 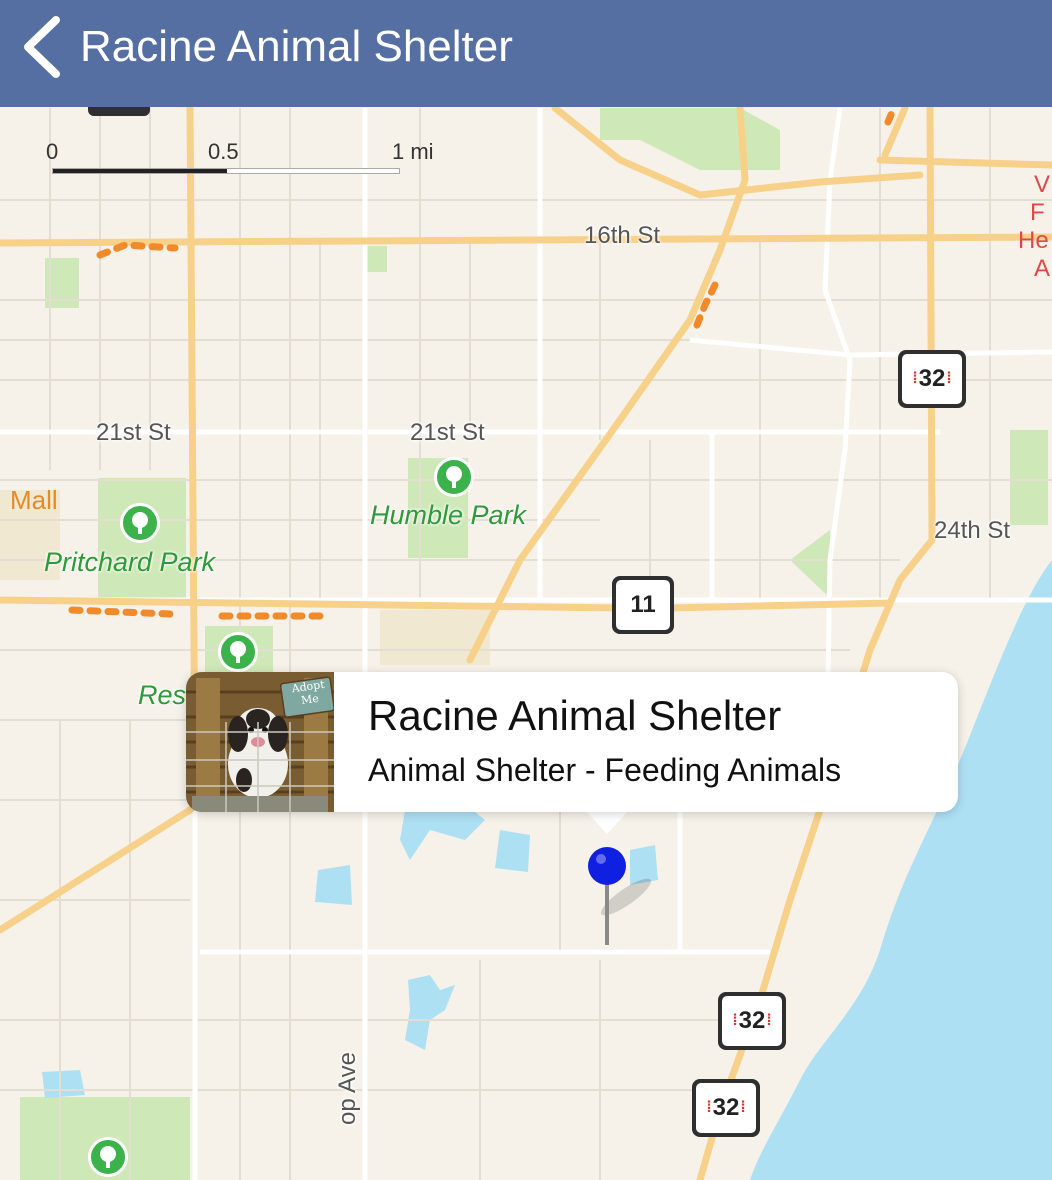 What do you see at coordinates (162, 695) in the screenshot?
I see `park-label-res: Res` at bounding box center [162, 695].